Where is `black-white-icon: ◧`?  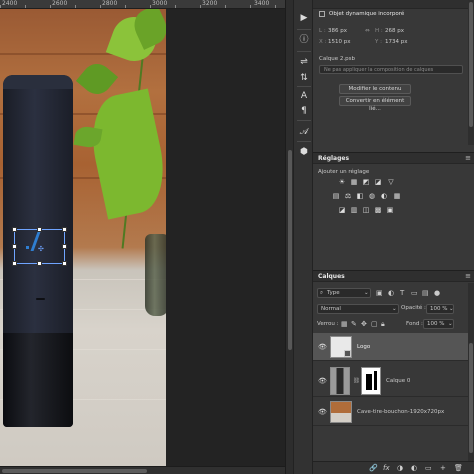
black-white-icon: ◧ is located at coordinates (360, 196).